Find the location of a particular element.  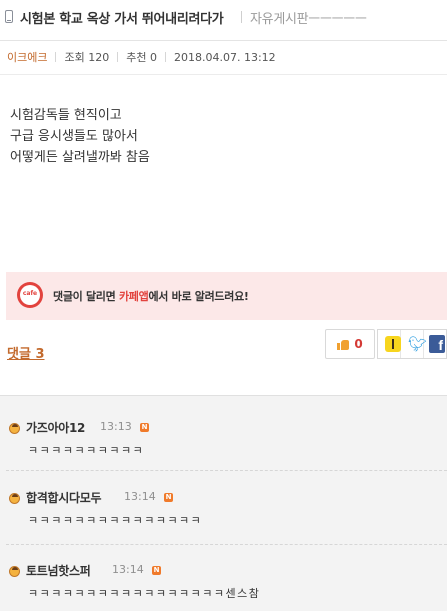

kakao-share-button is located at coordinates (389, 344).